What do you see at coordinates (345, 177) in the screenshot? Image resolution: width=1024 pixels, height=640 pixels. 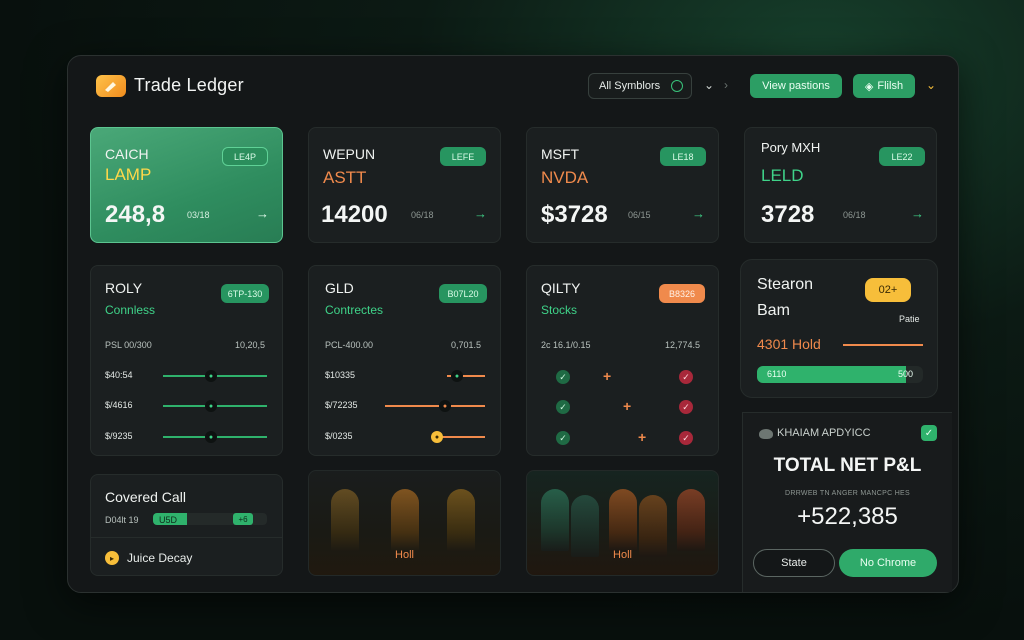 I see `ticker-name: ASTT` at bounding box center [345, 177].